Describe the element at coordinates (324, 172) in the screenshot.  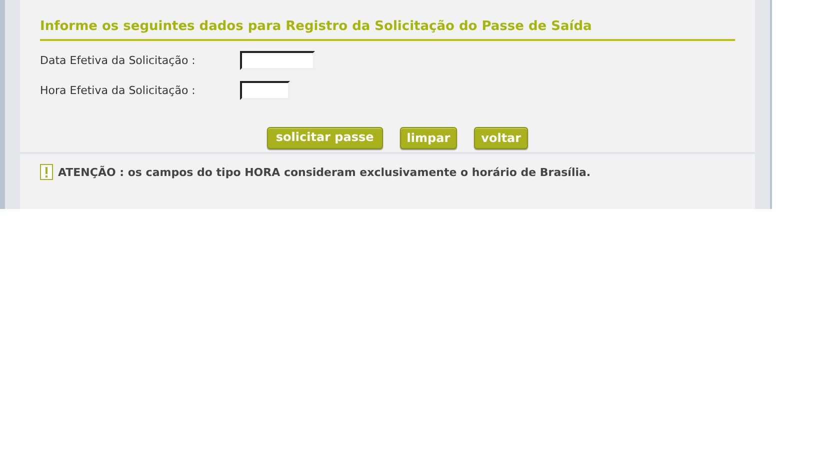
I see `notice-text: ATENÇÃO : os campos do tipo HORA consideram exclusivamente o horário de Brasília.` at that location.